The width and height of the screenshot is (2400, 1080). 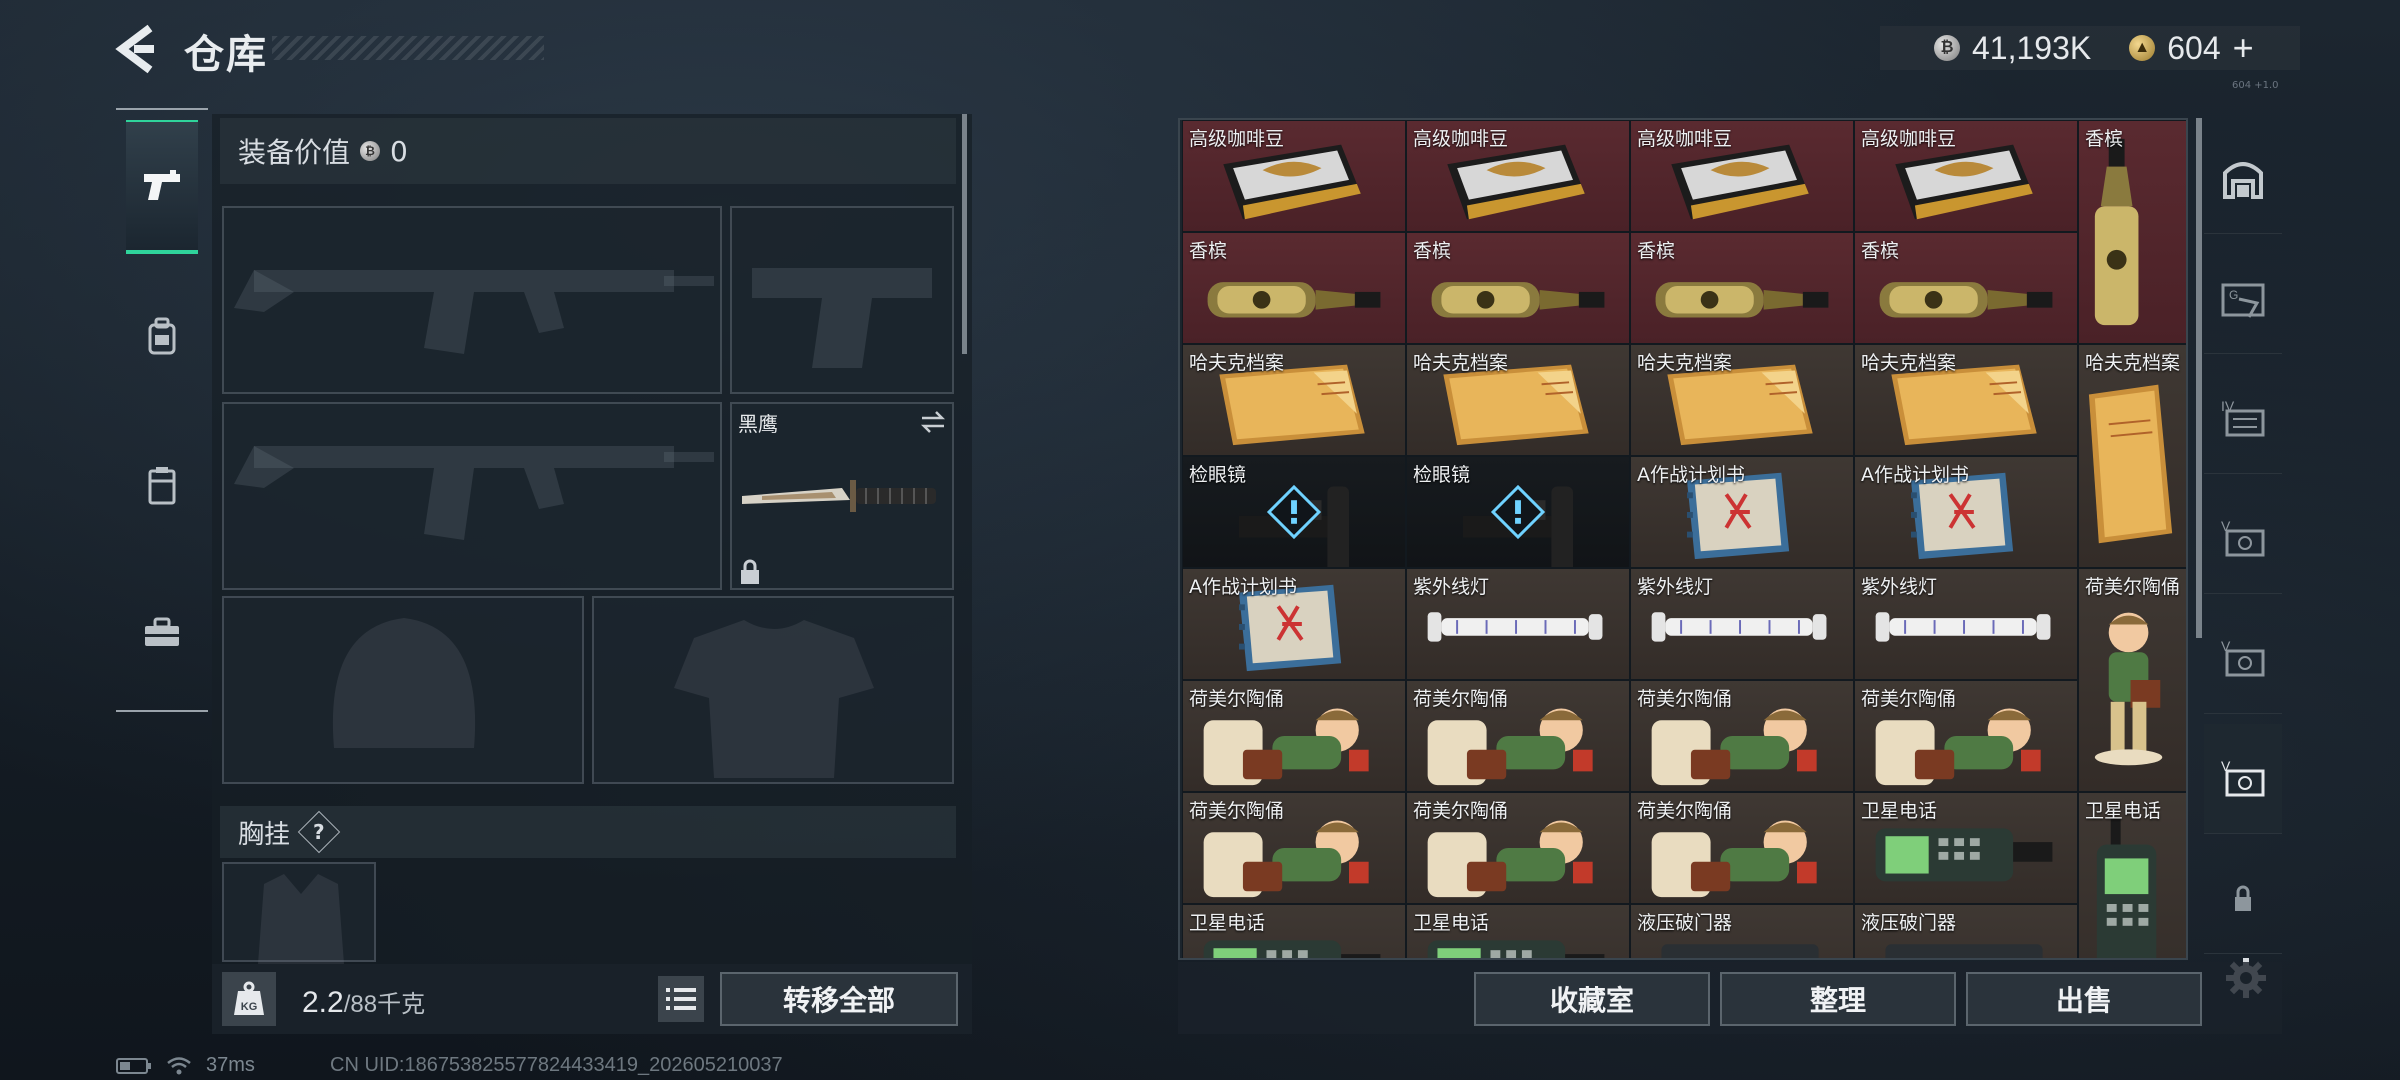 I want to click on file-tall-item-icon, so click(x=2130, y=464).